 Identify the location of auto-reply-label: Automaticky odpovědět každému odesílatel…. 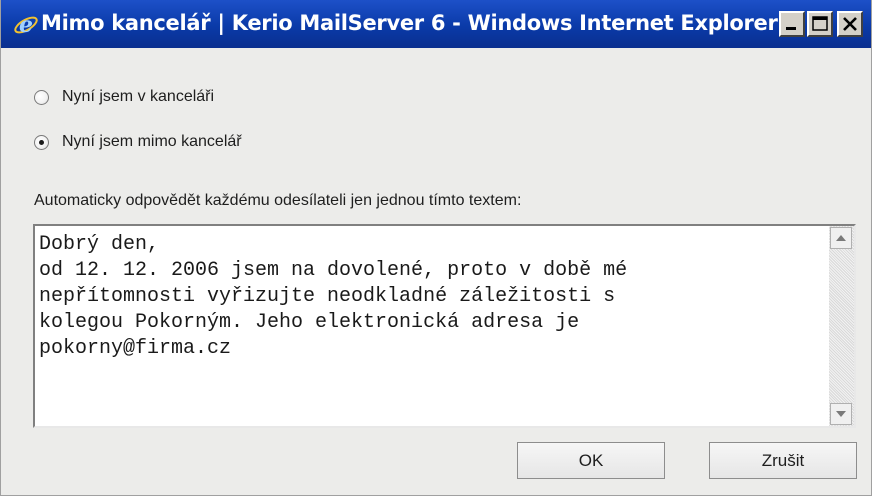
(278, 200).